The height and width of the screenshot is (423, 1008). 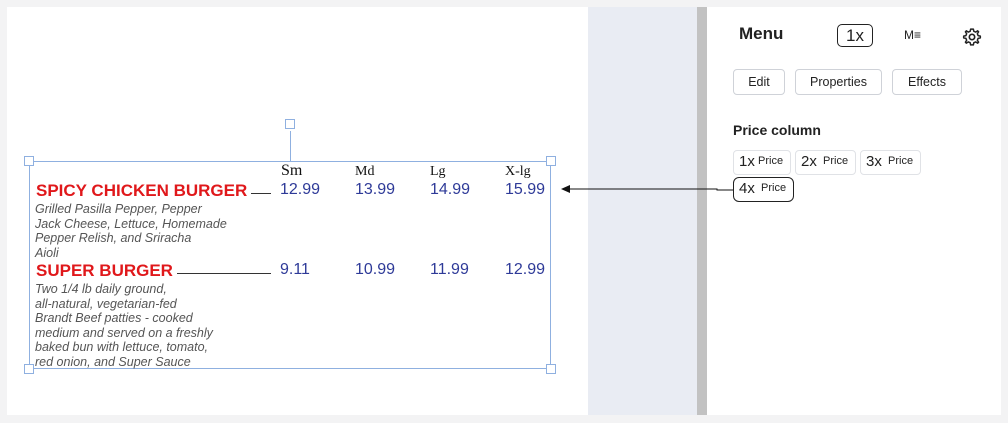 I want to click on option-multiplier: 4x, so click(x=747, y=188).